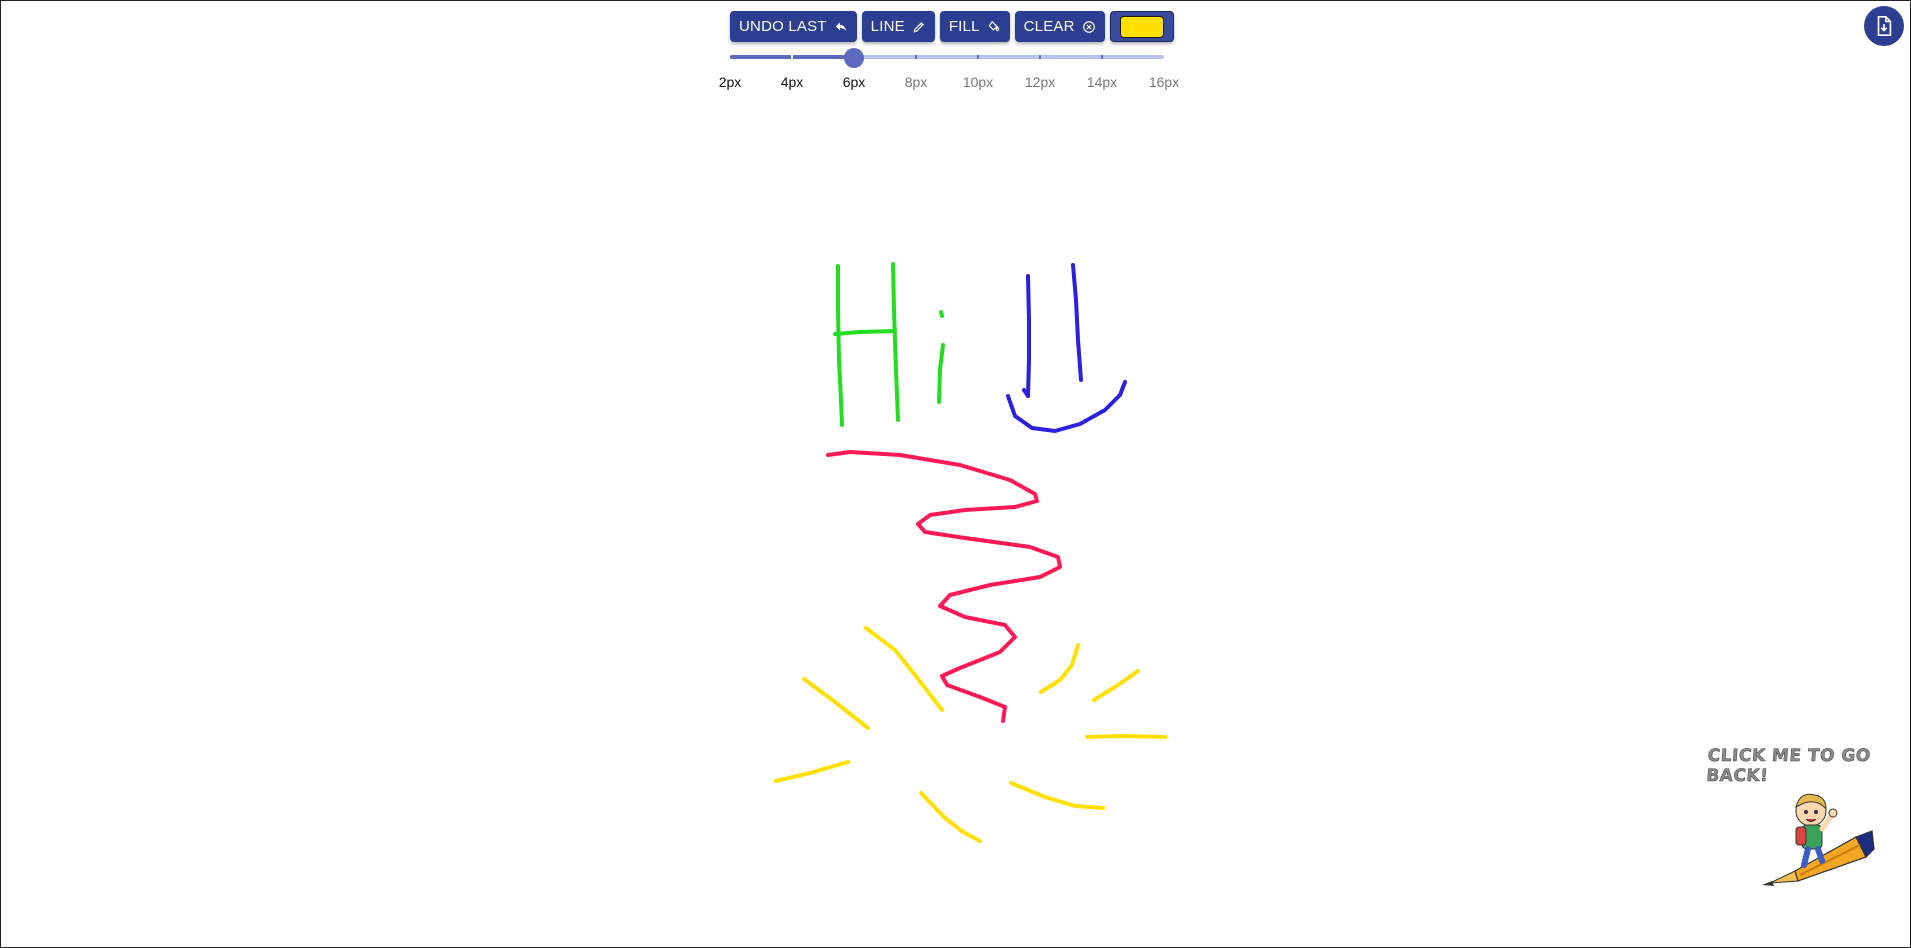  Describe the element at coordinates (947, 58) in the screenshot. I see `brush-size-slider` at that location.